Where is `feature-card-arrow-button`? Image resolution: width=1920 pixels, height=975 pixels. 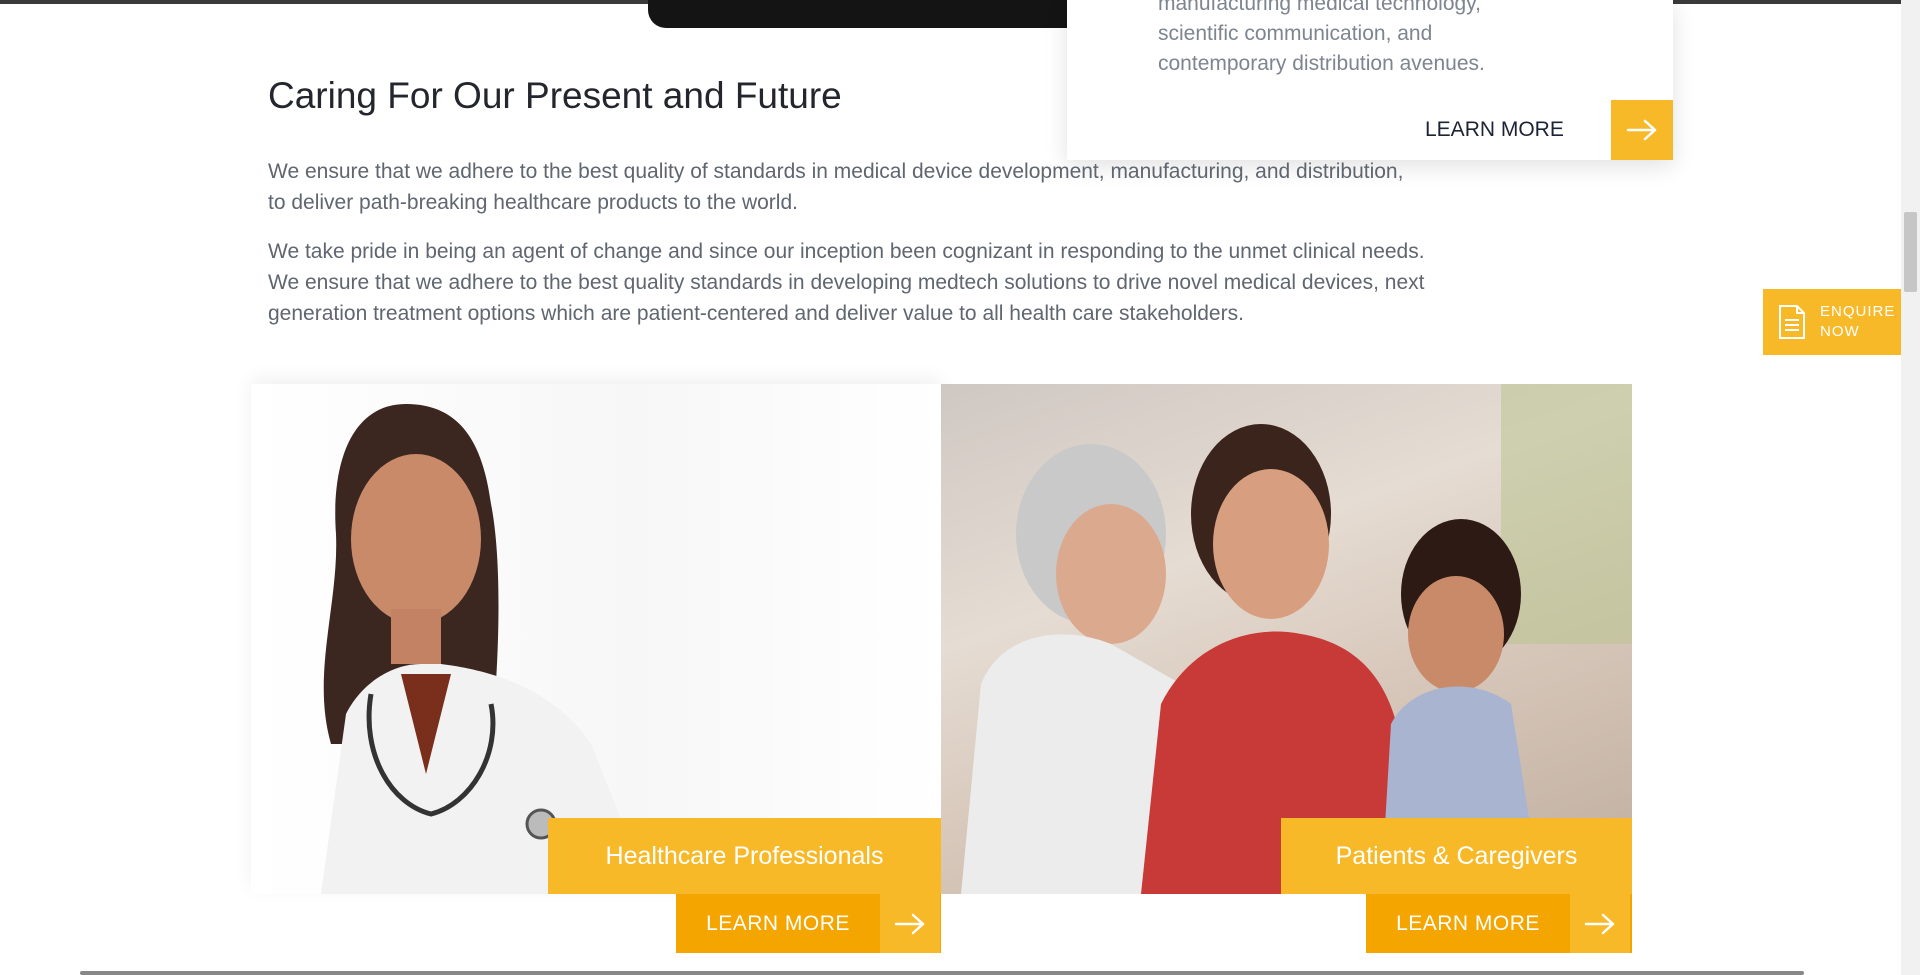 feature-card-arrow-button is located at coordinates (1642, 130).